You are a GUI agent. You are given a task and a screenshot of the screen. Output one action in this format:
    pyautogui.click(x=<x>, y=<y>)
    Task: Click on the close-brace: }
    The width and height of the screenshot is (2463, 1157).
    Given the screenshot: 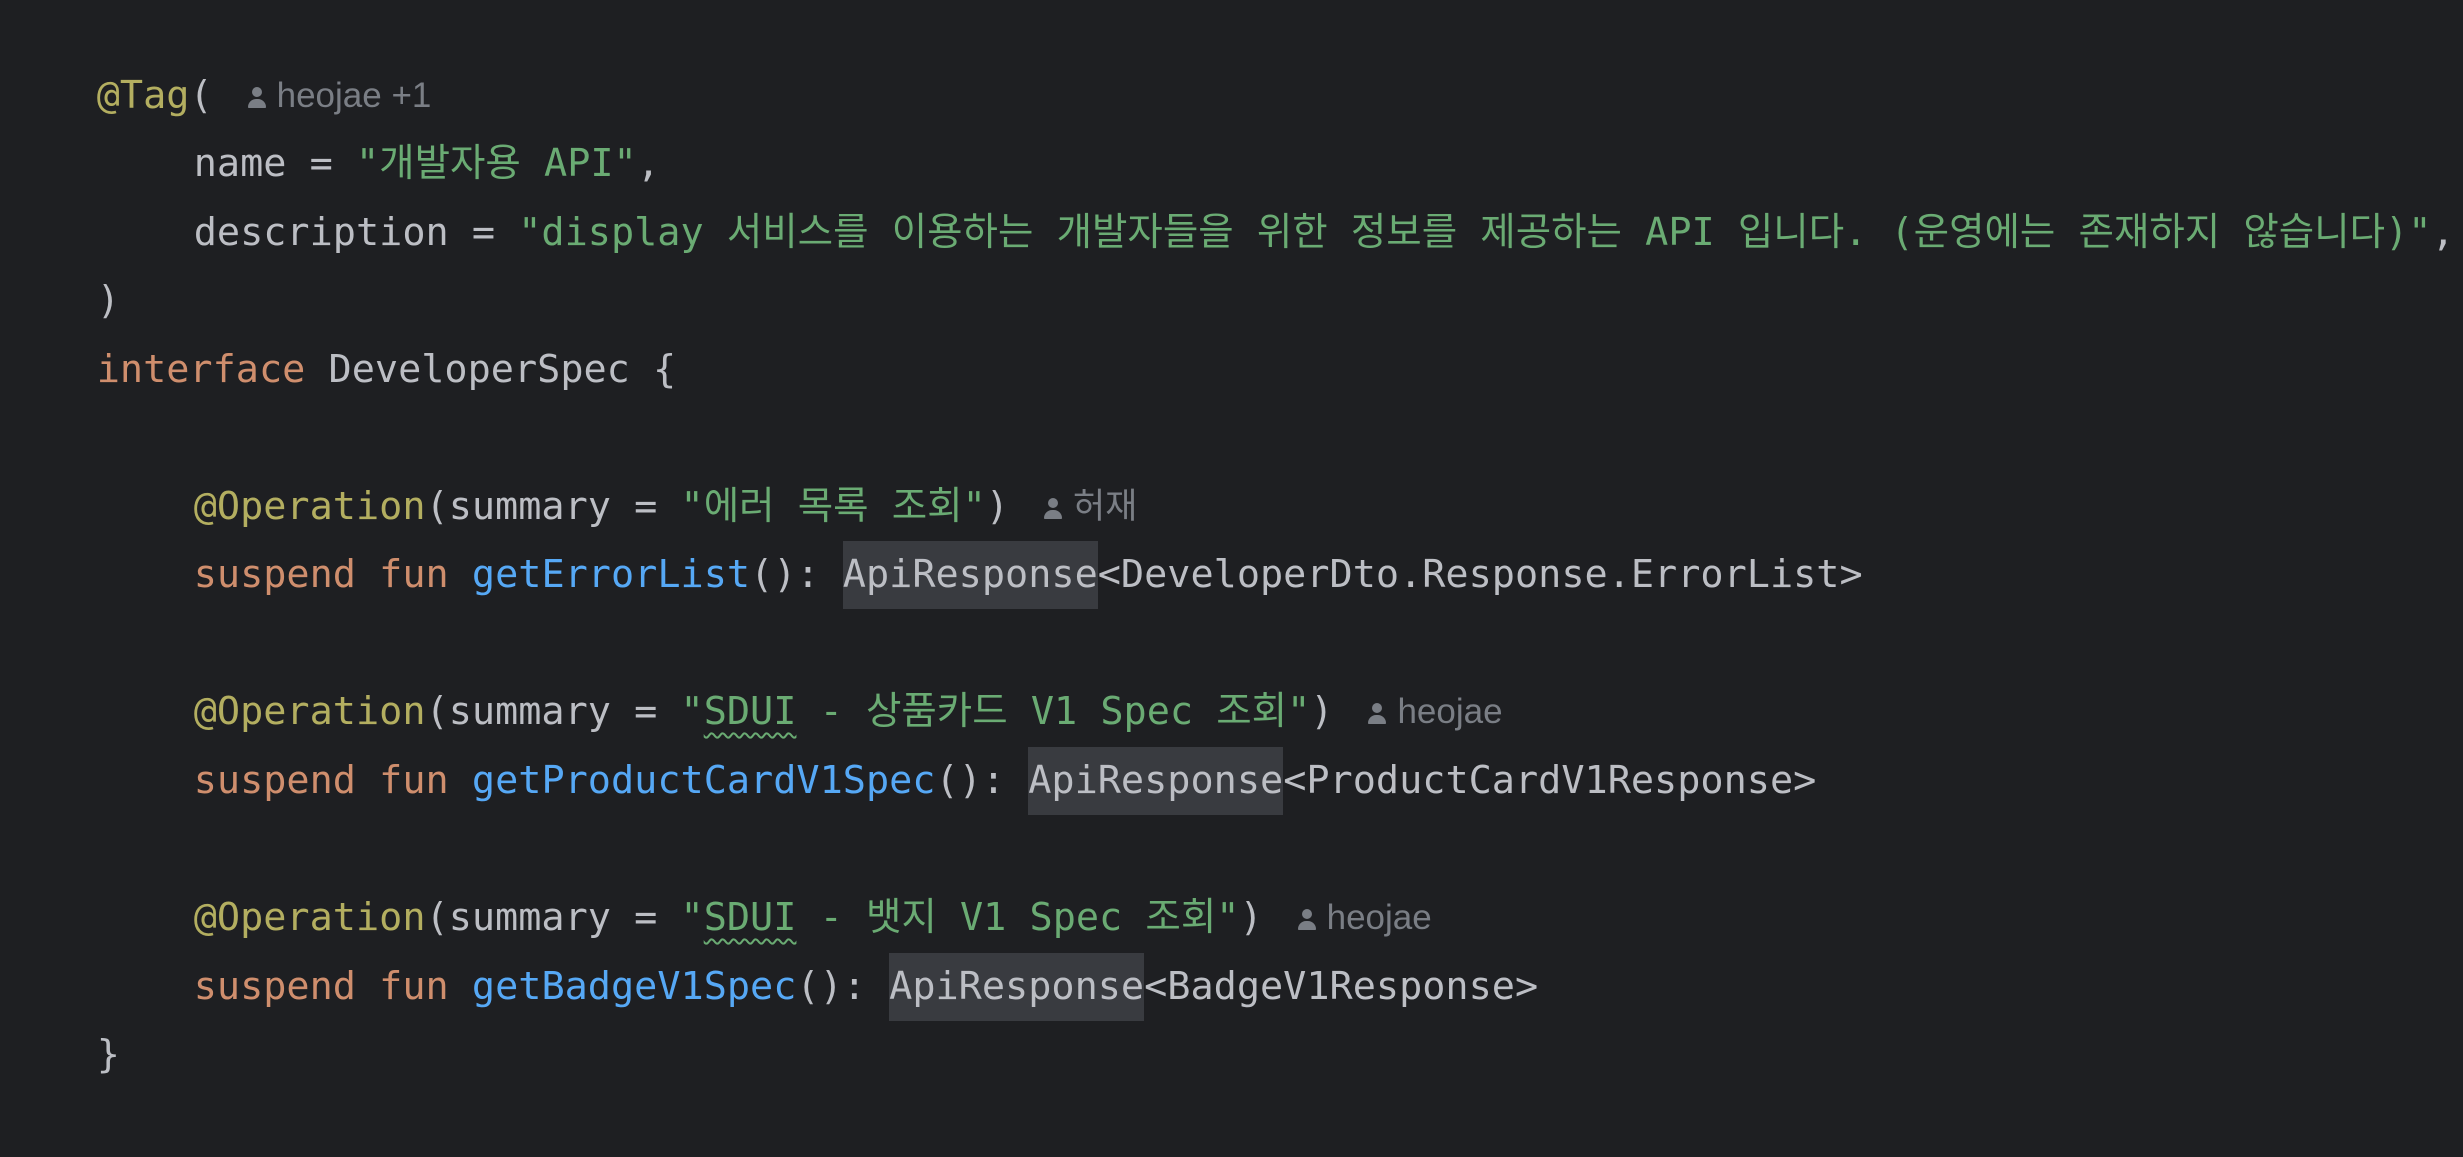 What is the action you would take?
    pyautogui.click(x=108, y=1054)
    